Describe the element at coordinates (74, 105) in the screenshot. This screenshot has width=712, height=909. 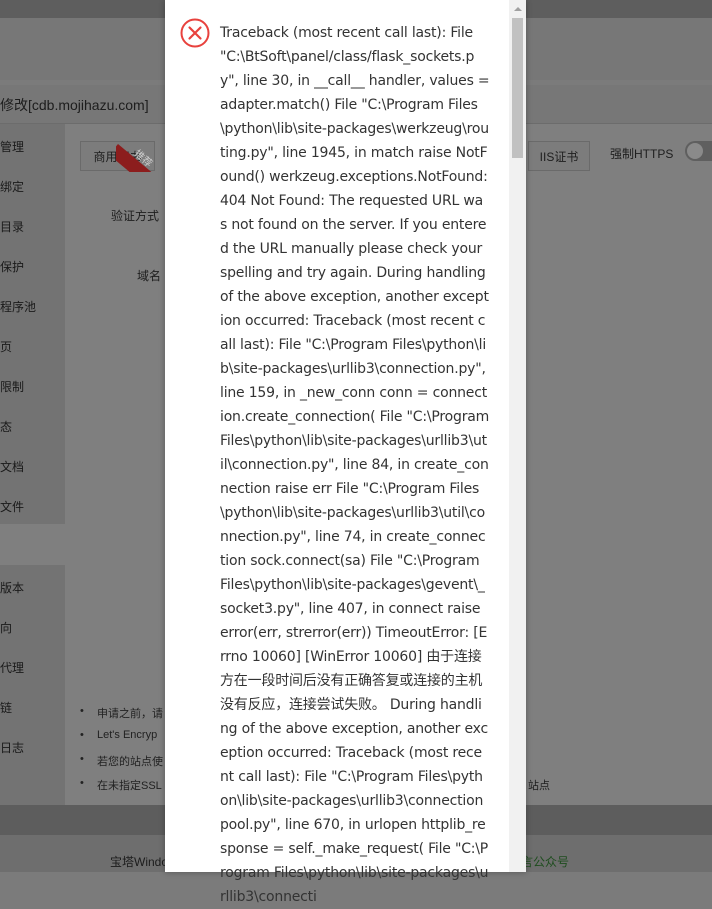
I see `window-title: 修改[cdb.mojihazu.com]` at that location.